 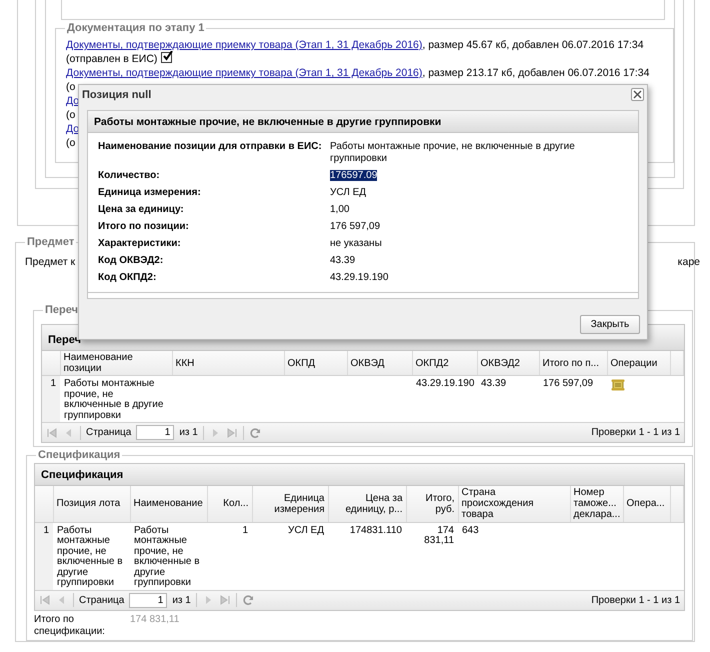 What do you see at coordinates (210, 147) in the screenshot?
I see `field-label: Наименование позиции для отправки в ЕИС:` at bounding box center [210, 147].